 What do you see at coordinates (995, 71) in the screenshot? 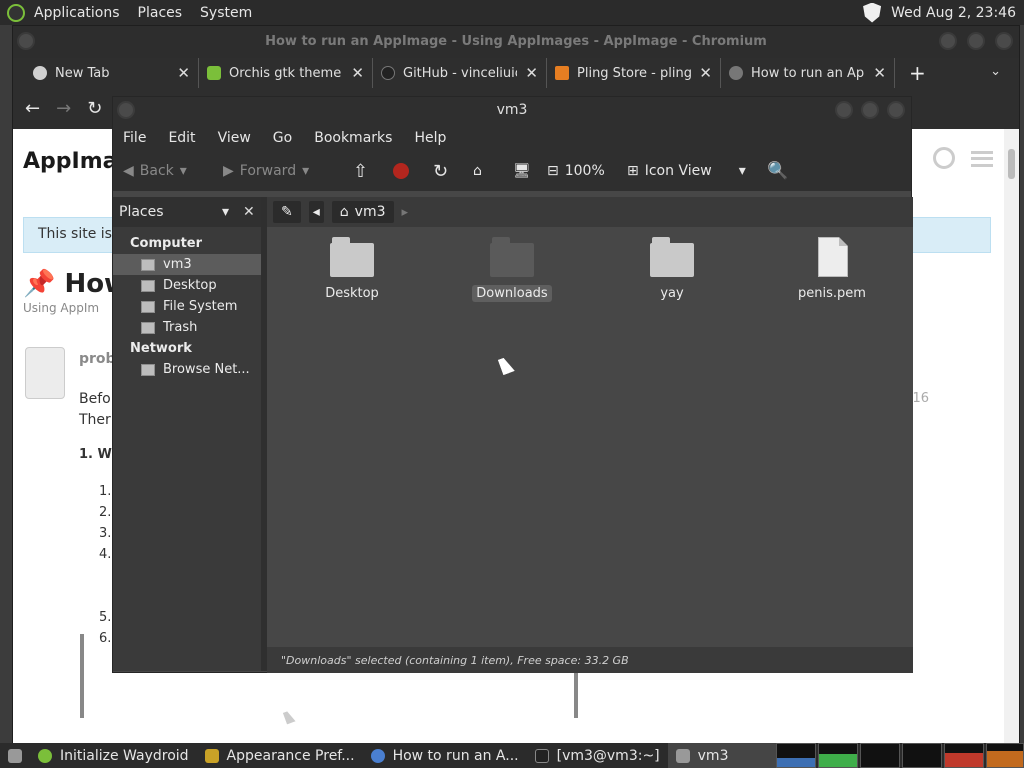
I see `tab-search-chevron-icon: ⌄` at bounding box center [995, 71].